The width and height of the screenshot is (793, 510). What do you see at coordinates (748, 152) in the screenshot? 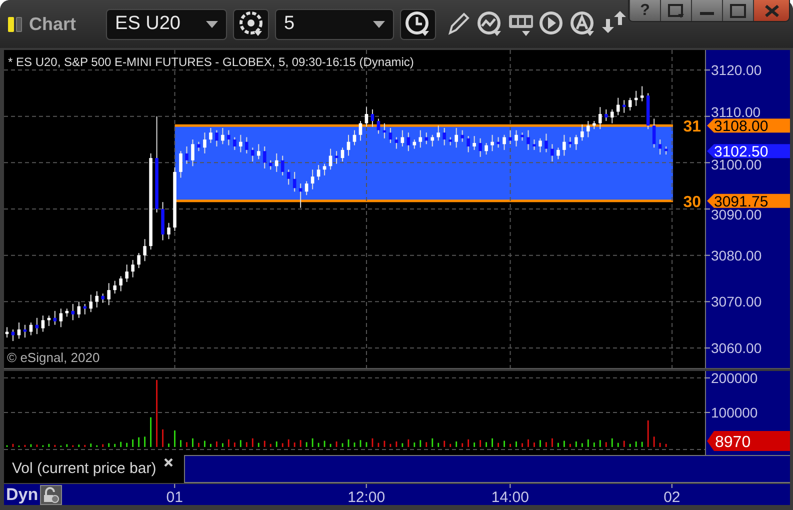
I see `price-tag: 3102.50` at bounding box center [748, 152].